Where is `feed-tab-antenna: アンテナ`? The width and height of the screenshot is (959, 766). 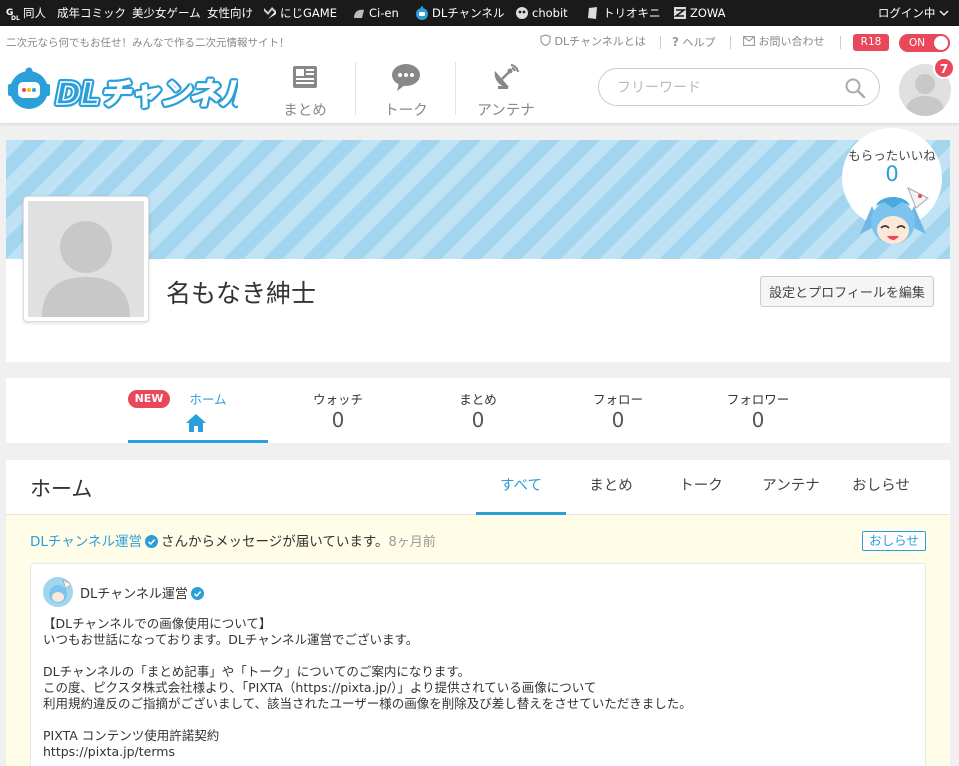 feed-tab-antenna: アンテナ is located at coordinates (791, 487).